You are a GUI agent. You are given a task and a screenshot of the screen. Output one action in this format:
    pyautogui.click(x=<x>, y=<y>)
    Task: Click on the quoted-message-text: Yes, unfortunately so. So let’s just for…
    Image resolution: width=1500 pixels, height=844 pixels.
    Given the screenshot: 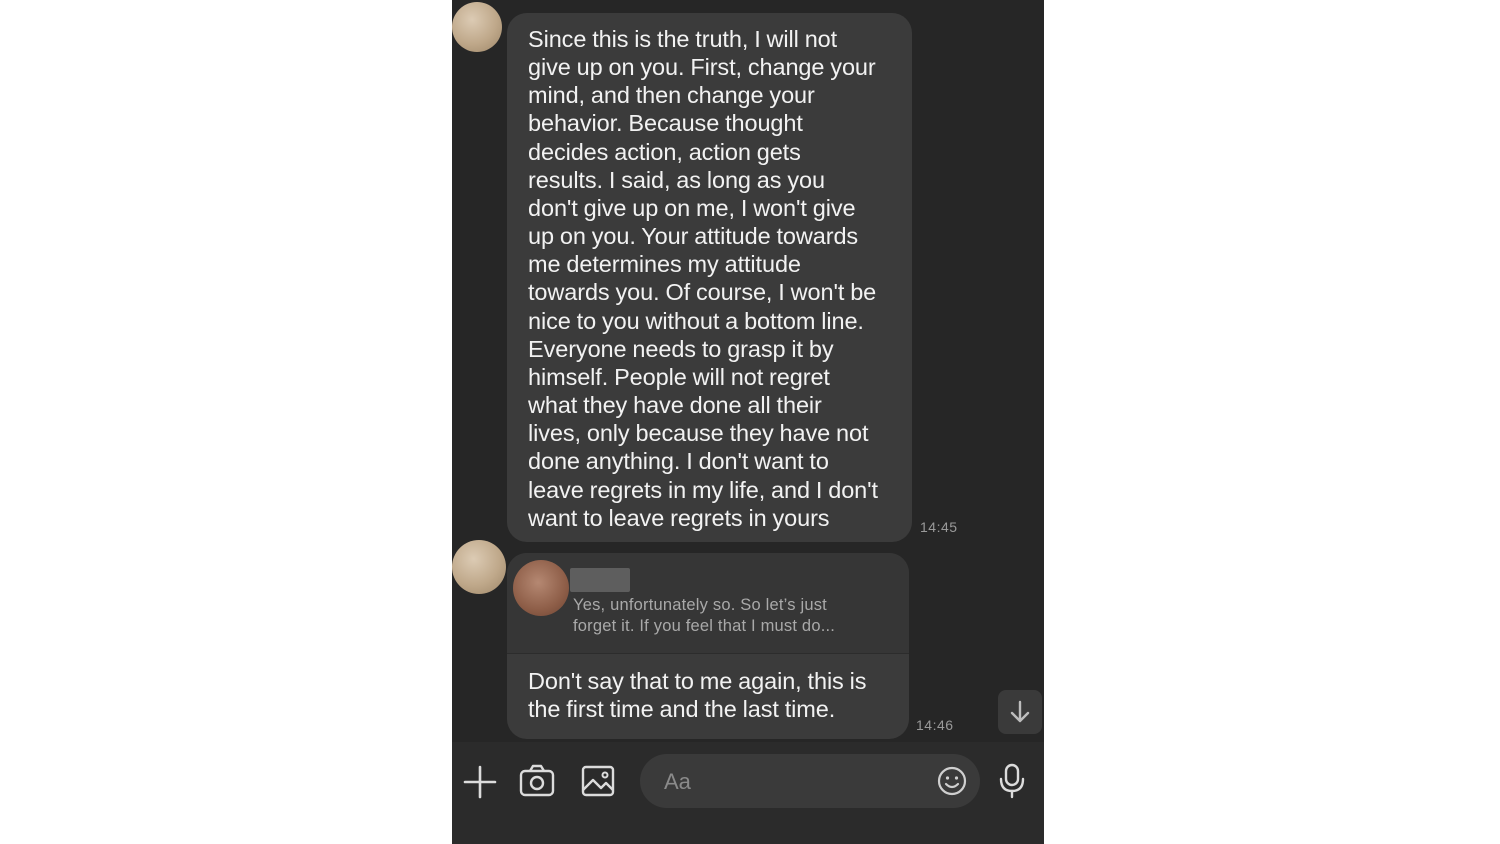 What is the action you would take?
    pyautogui.click(x=704, y=615)
    